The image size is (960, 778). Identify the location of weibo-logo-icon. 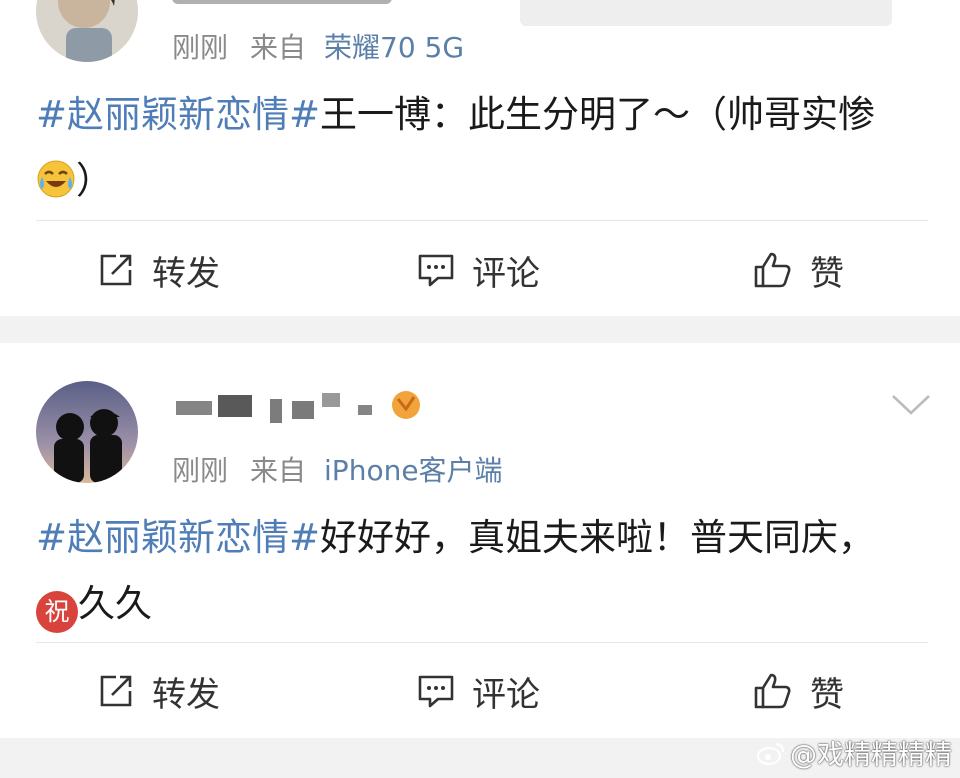
(770, 753).